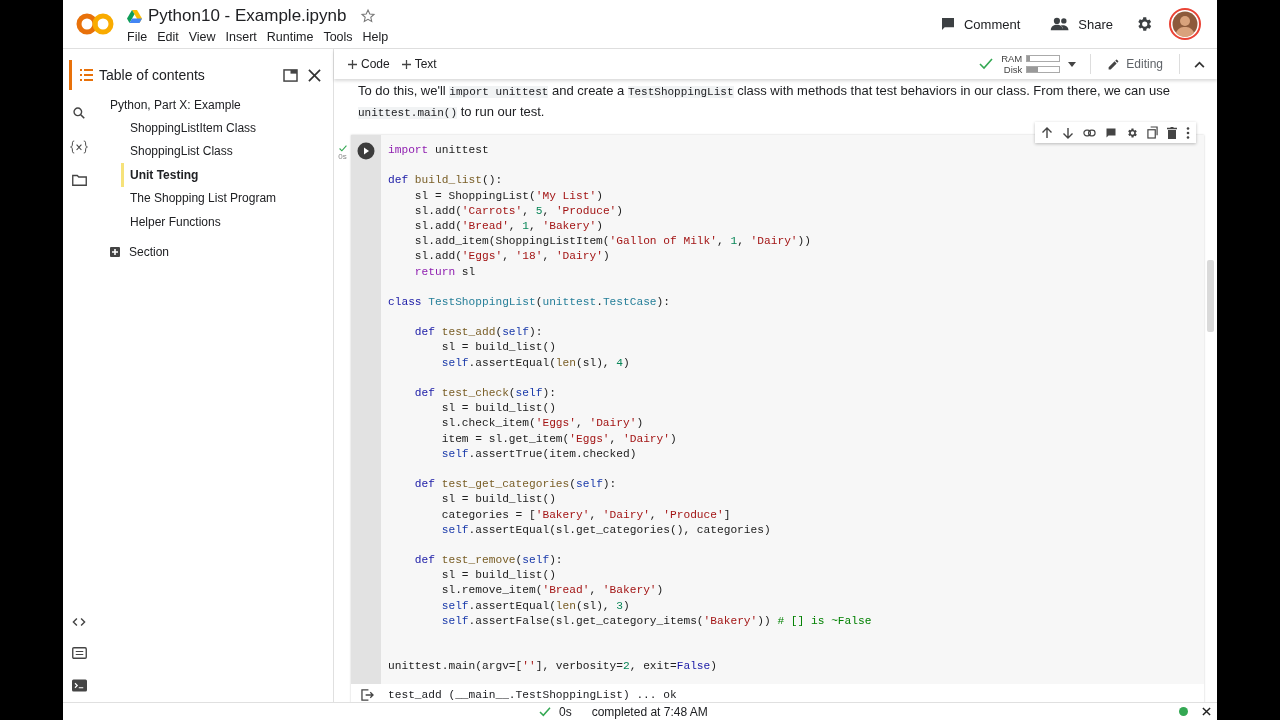 The height and width of the screenshot is (720, 1280). Describe the element at coordinates (586, 515) in the screenshot. I see `code-line: categories = ['Bakery', 'Dairy', 'Produce']` at that location.